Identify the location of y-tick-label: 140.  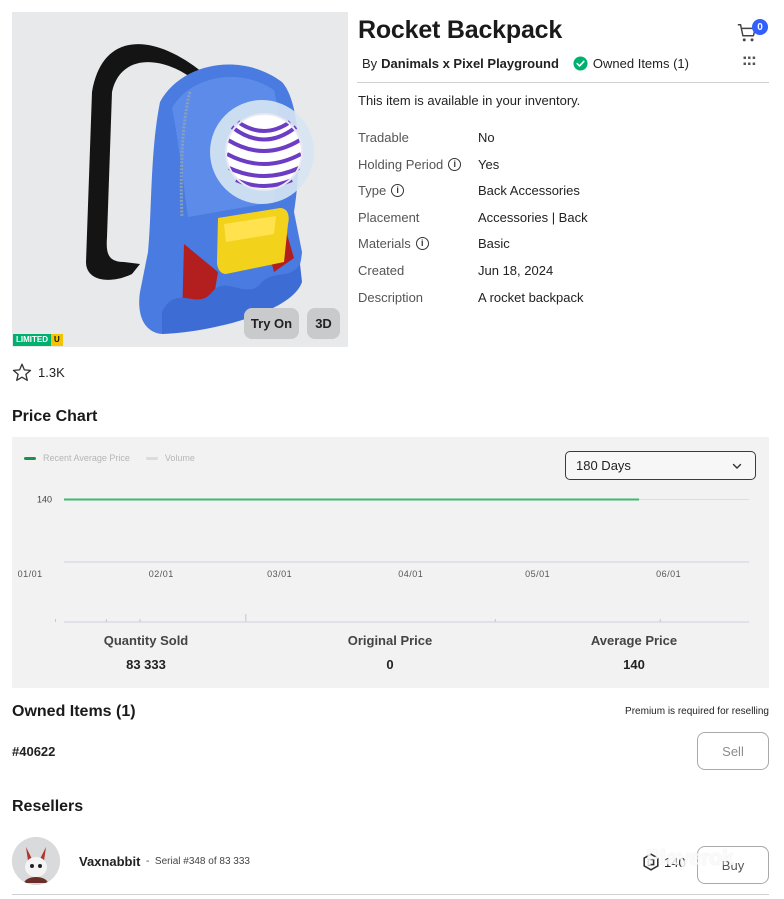
(44, 500).